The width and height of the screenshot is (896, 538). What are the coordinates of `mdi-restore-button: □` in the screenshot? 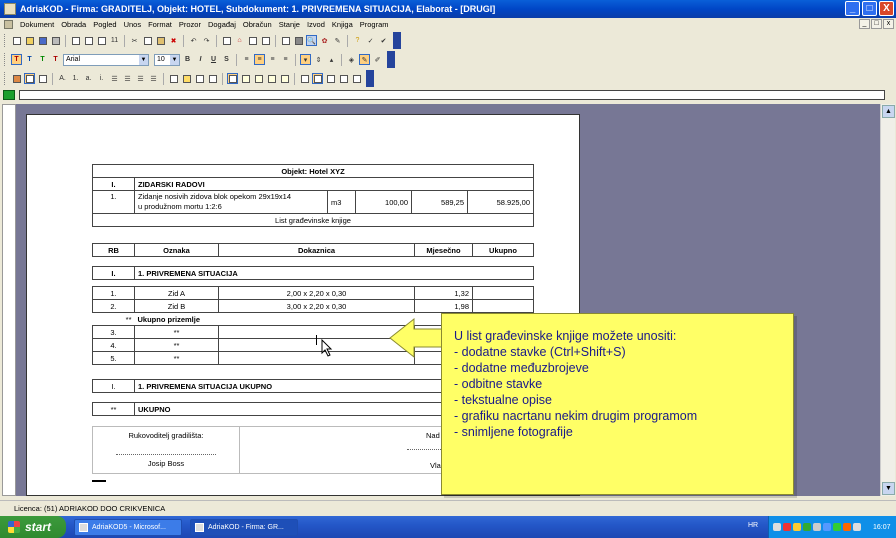 It's located at (876, 24).